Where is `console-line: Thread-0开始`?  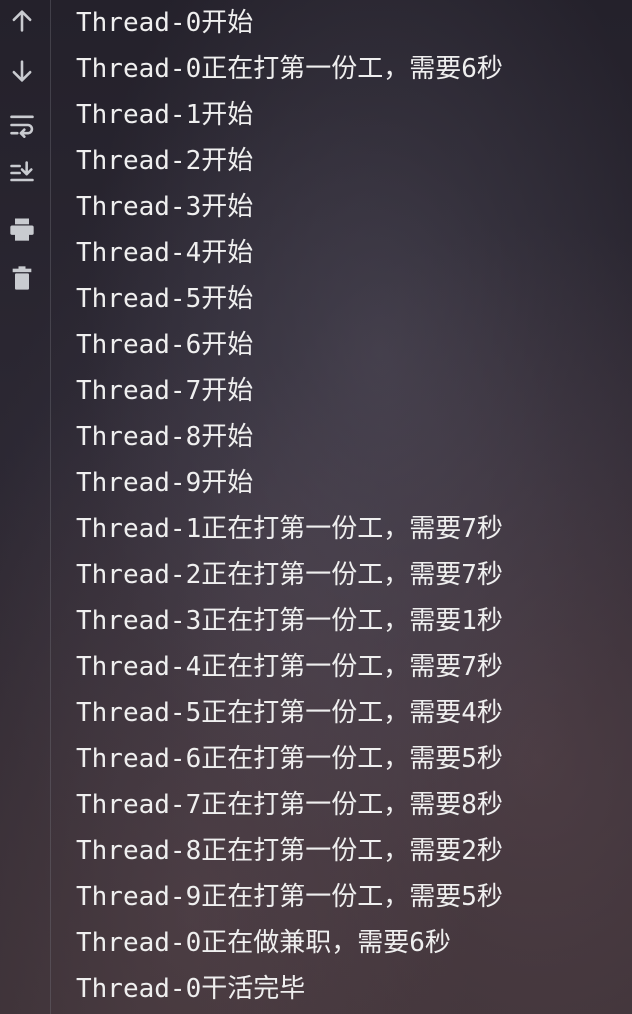 console-line: Thread-0开始 is located at coordinates (165, 23).